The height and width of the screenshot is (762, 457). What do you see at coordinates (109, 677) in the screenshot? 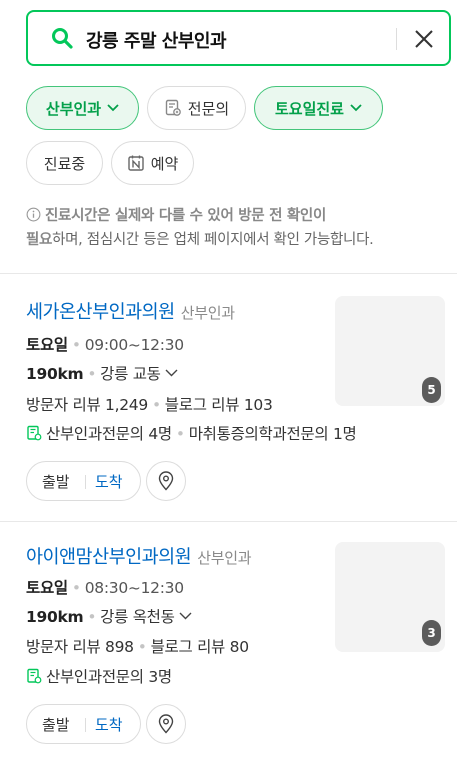
I see `specialist-info: 산부인과전문의 3명` at bounding box center [109, 677].